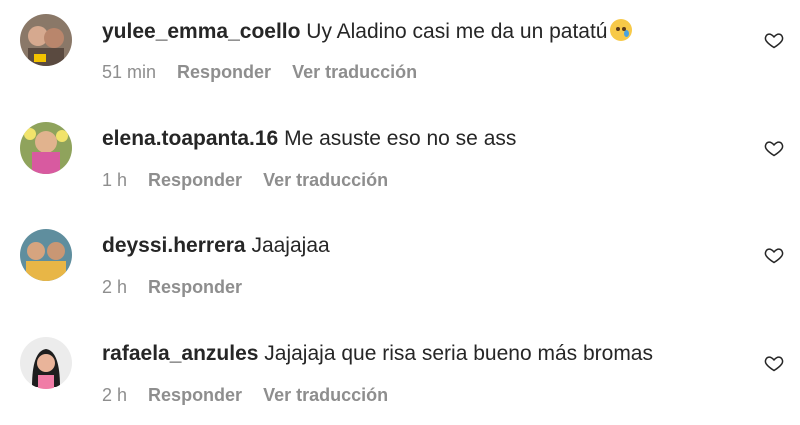 This screenshot has width=800, height=425. I want to click on comment-meta: 2 h Responder Ver traducción, so click(253, 395).